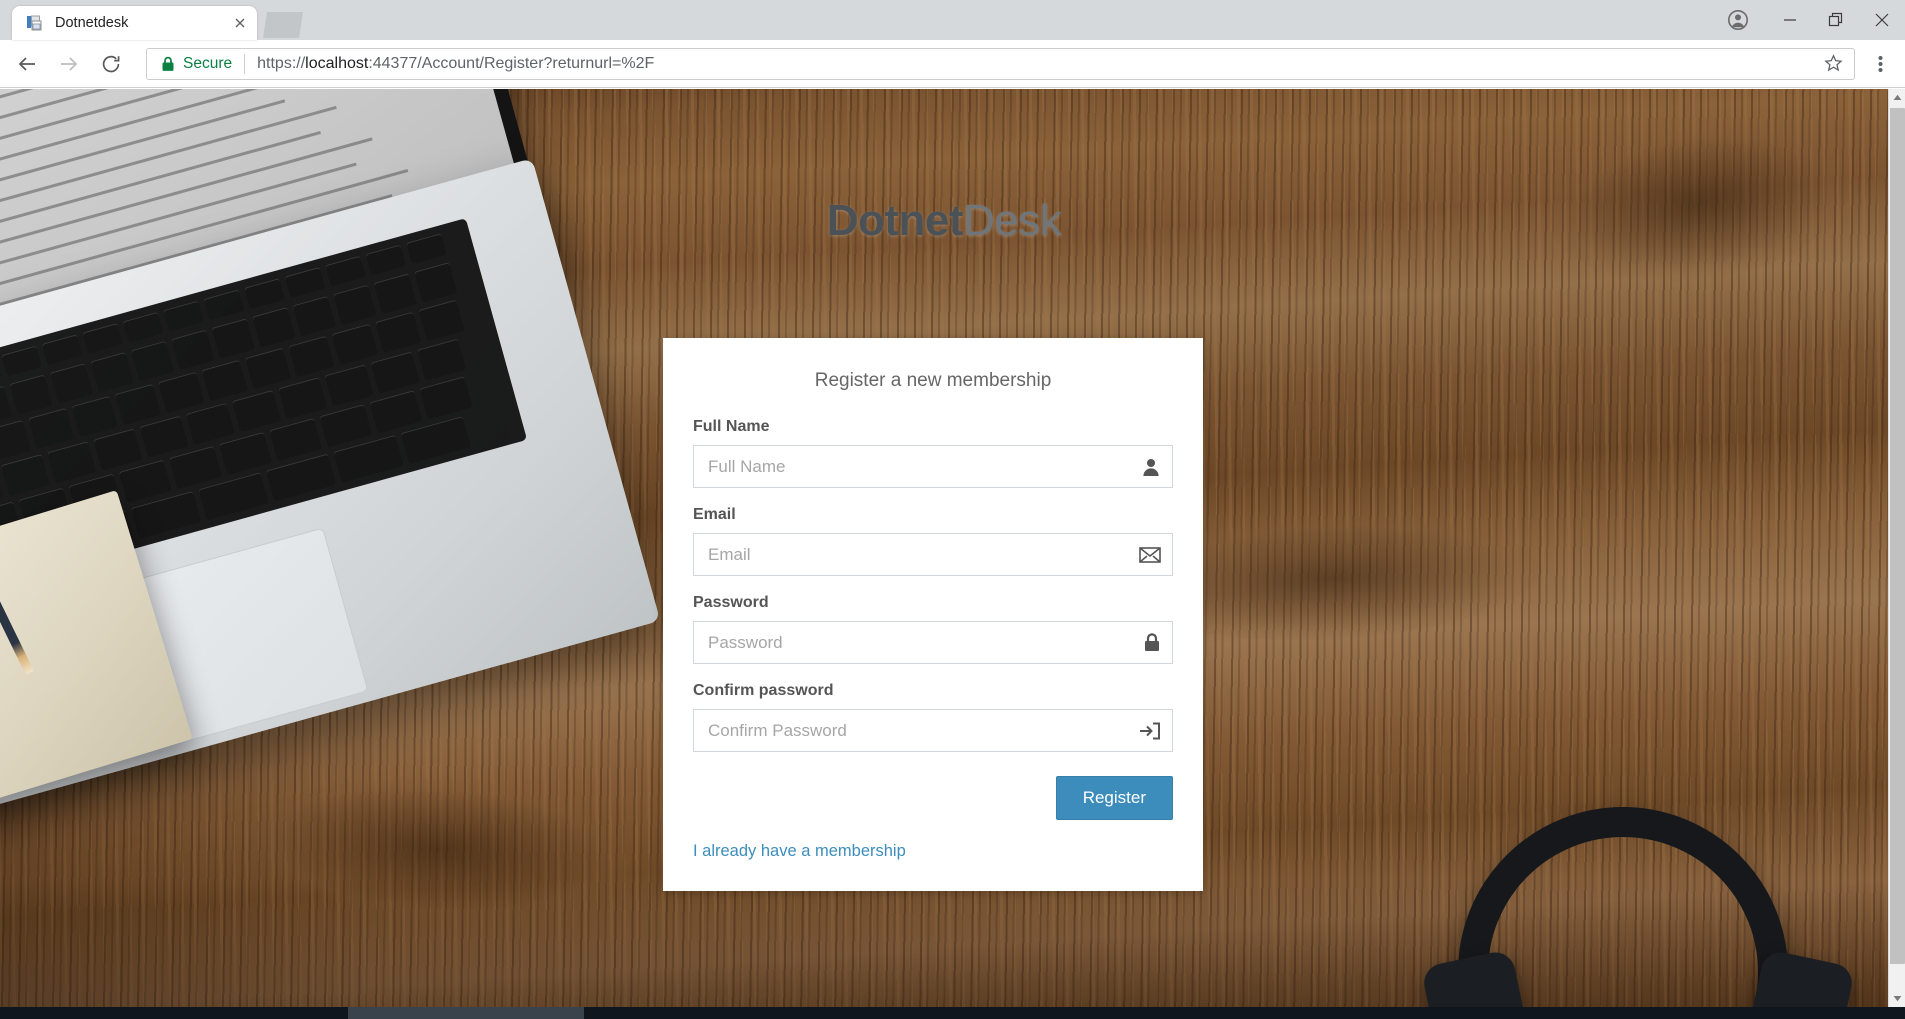 The image size is (1905, 1019). I want to click on minimize-icon, so click(1790, 20).